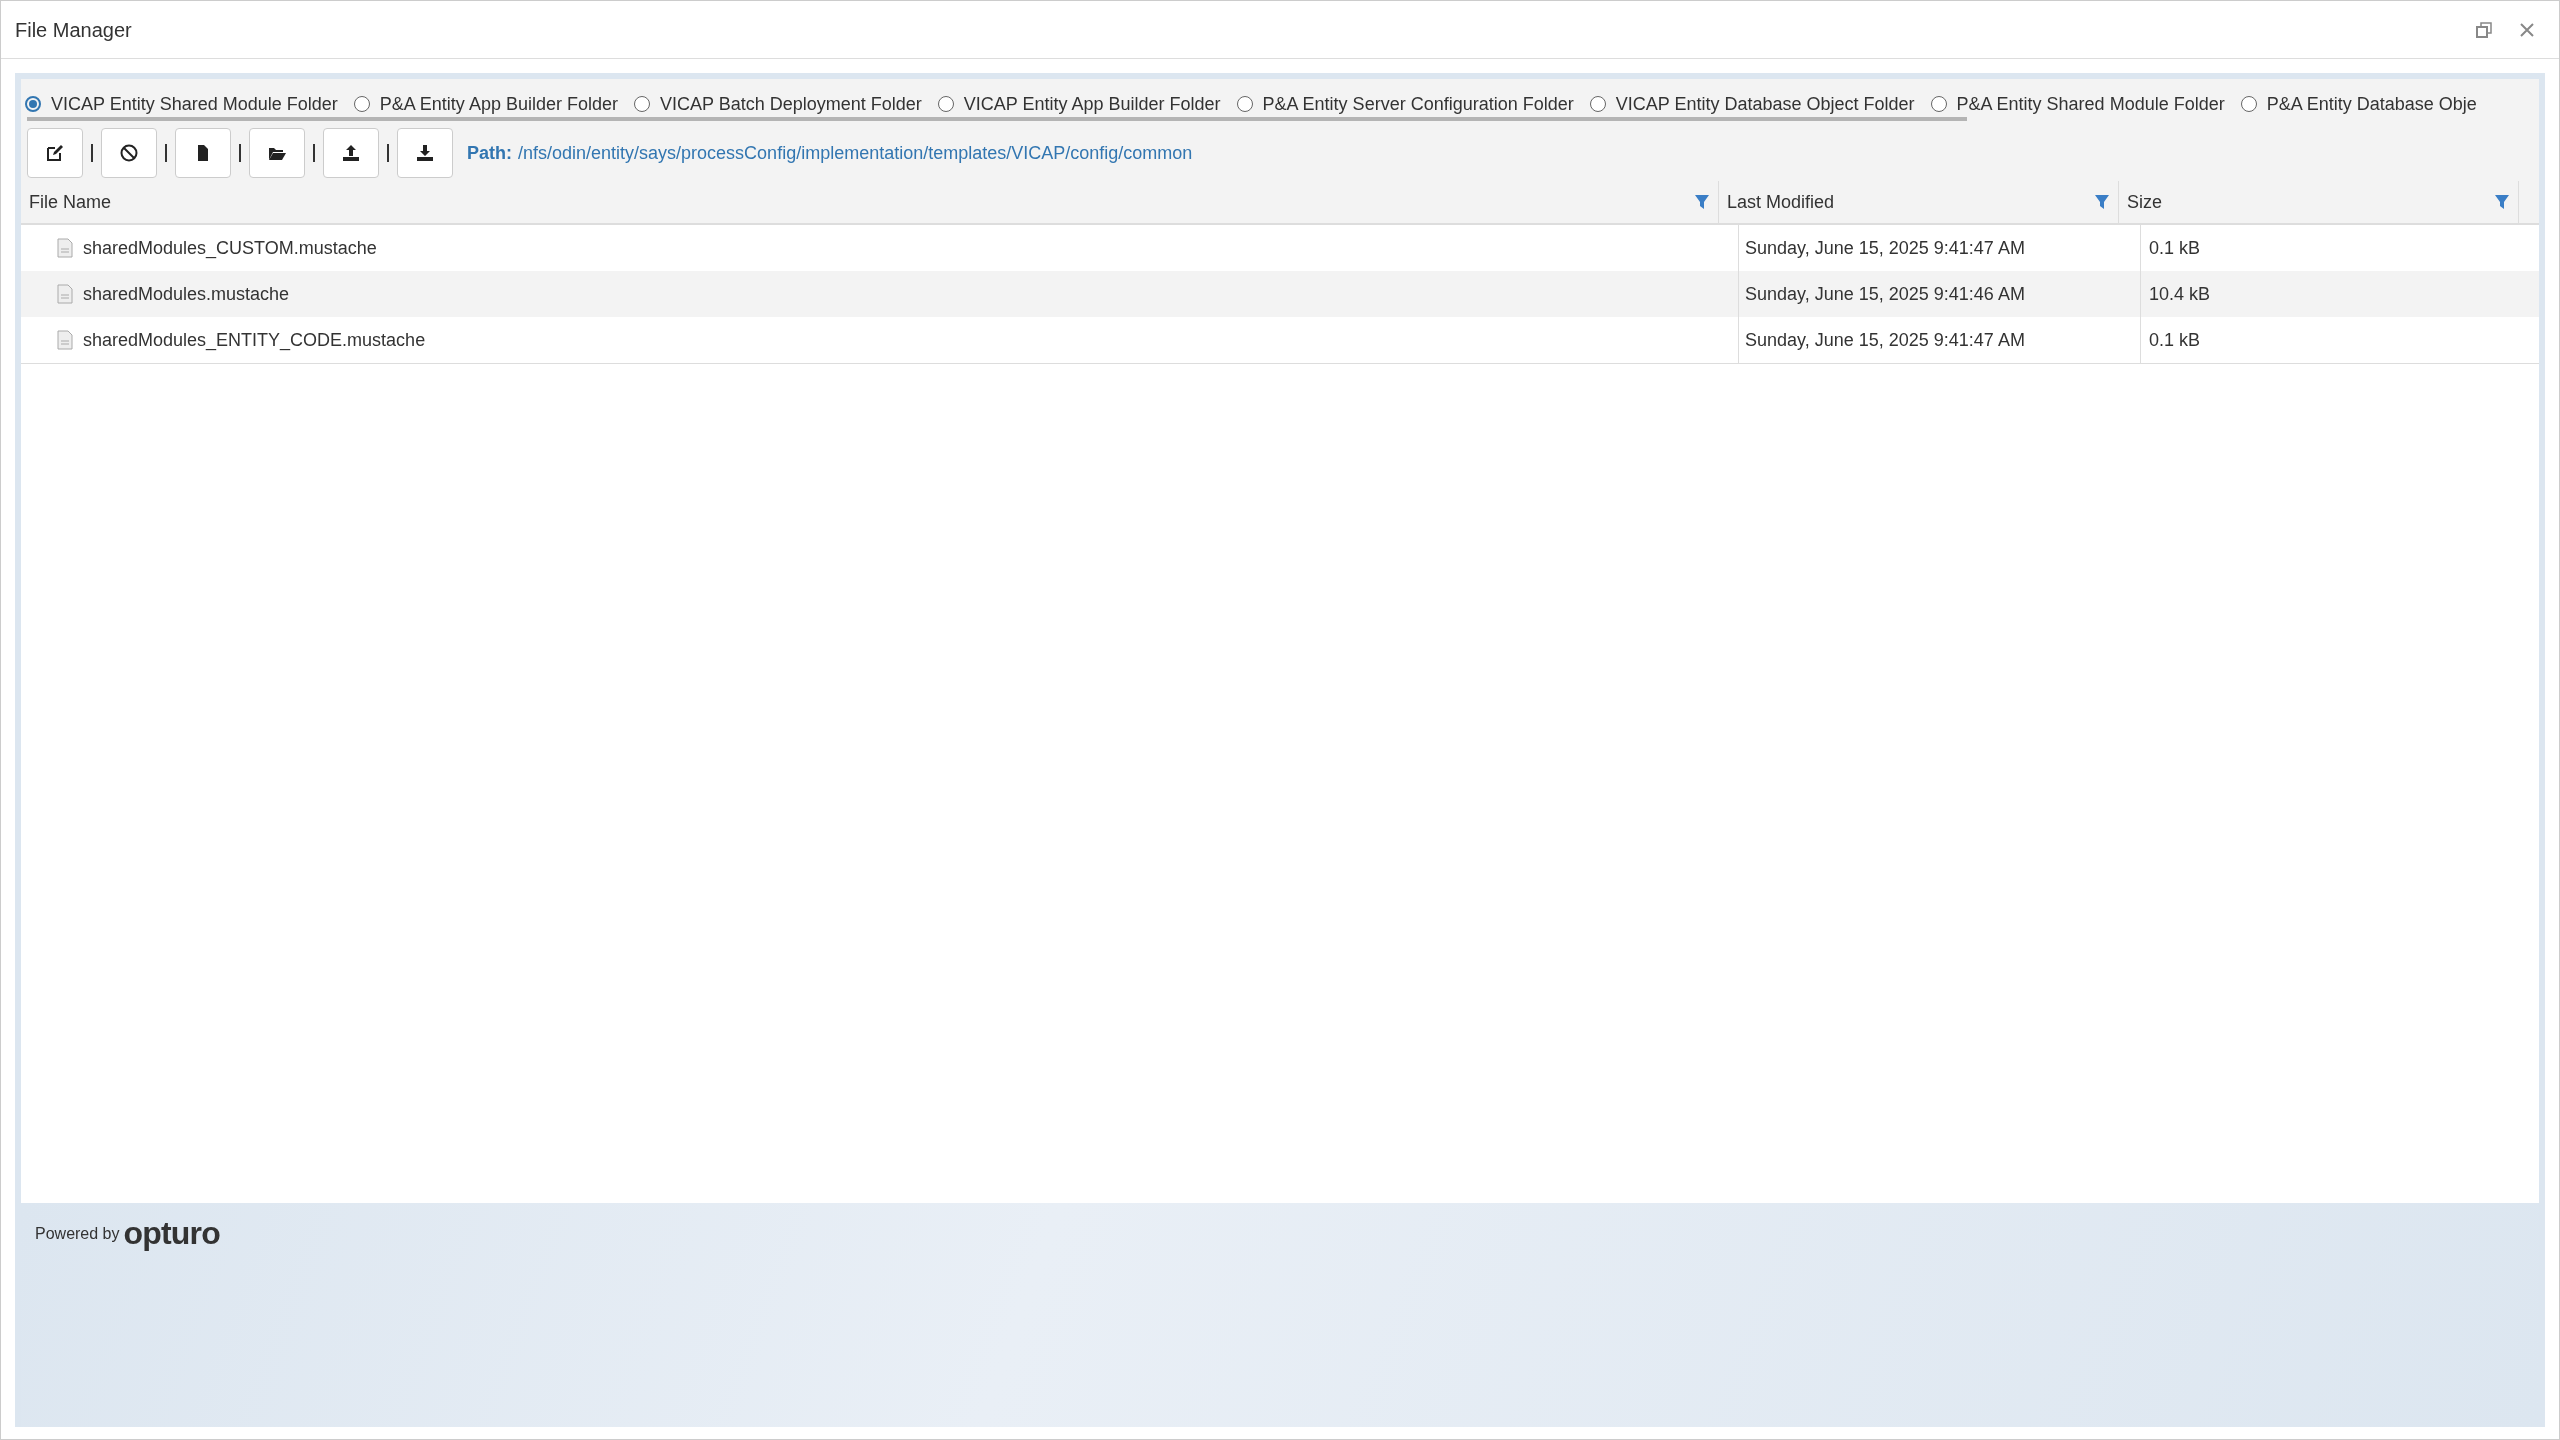 This screenshot has width=2560, height=1440. I want to click on powered-by-text: Powered by, so click(77, 1234).